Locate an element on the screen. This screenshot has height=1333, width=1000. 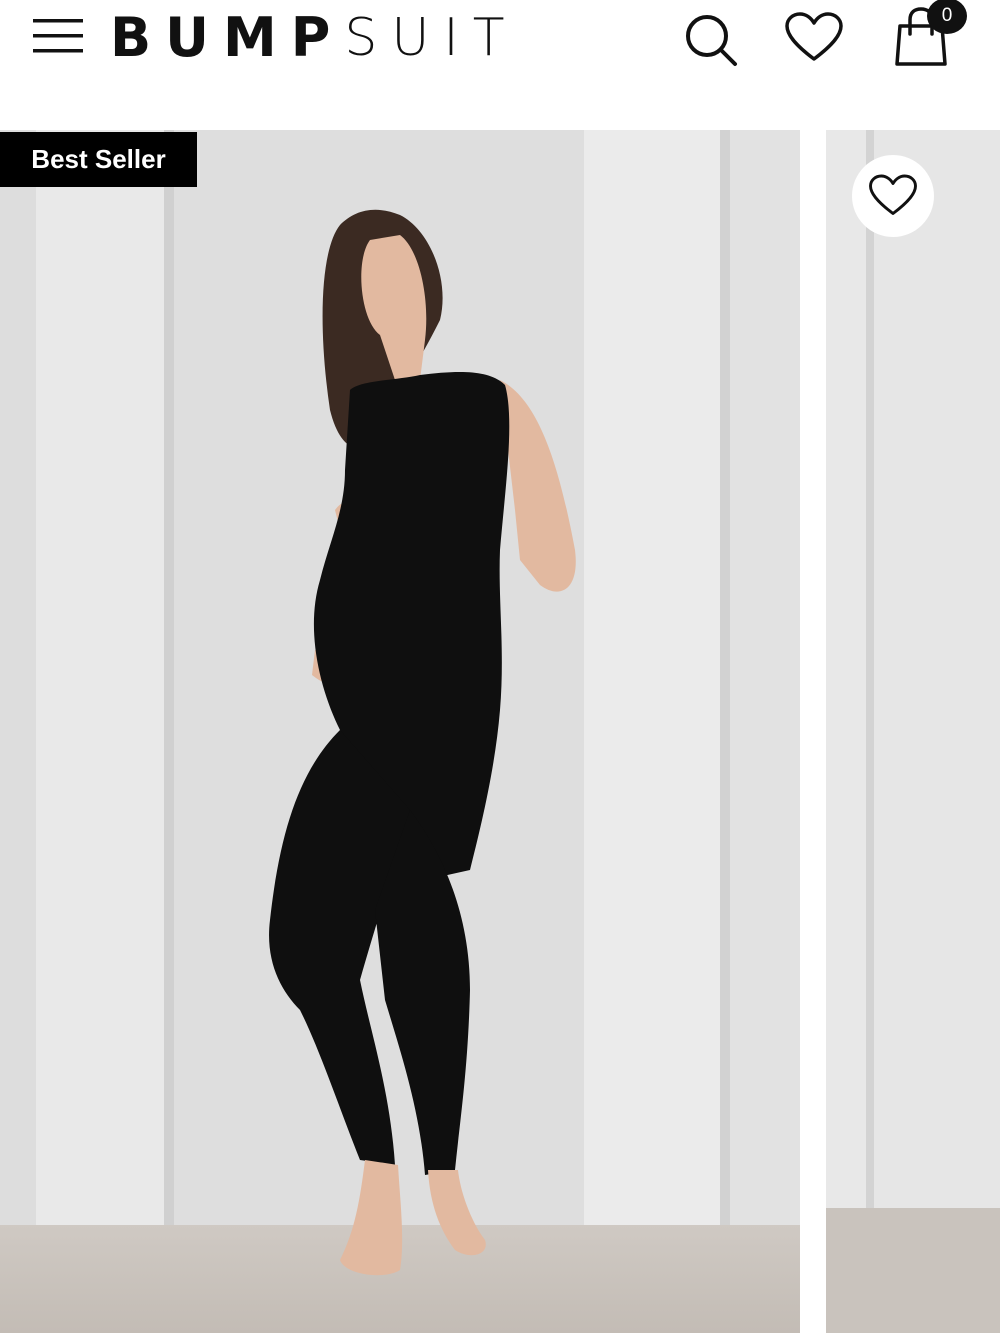
wishlist-heart-icon is located at coordinates (814, 38).